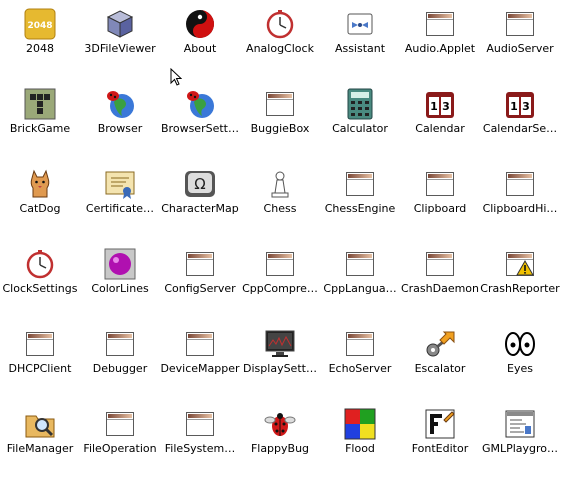 The width and height of the screenshot is (564, 478). What do you see at coordinates (360, 424) in the screenshot?
I see `flood-icon` at bounding box center [360, 424].